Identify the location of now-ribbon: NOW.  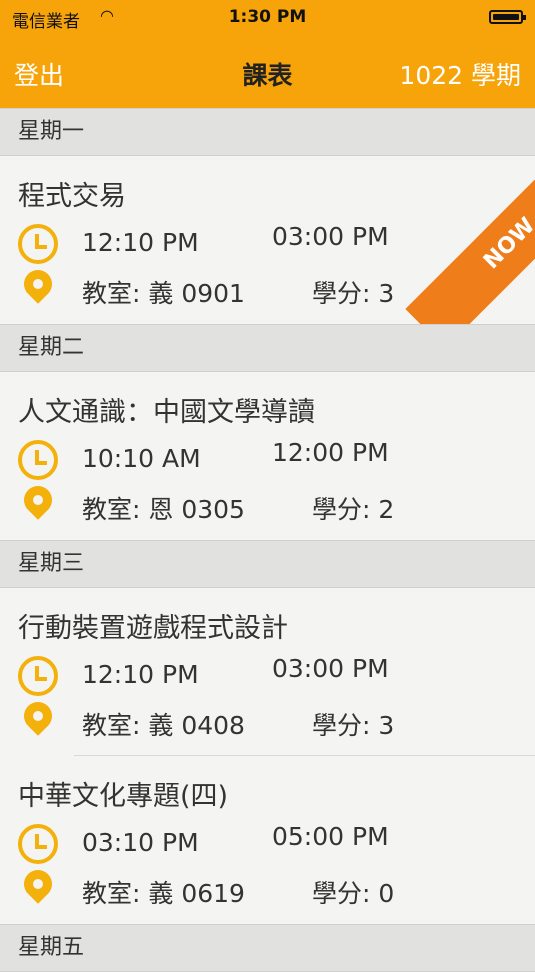
(467, 240).